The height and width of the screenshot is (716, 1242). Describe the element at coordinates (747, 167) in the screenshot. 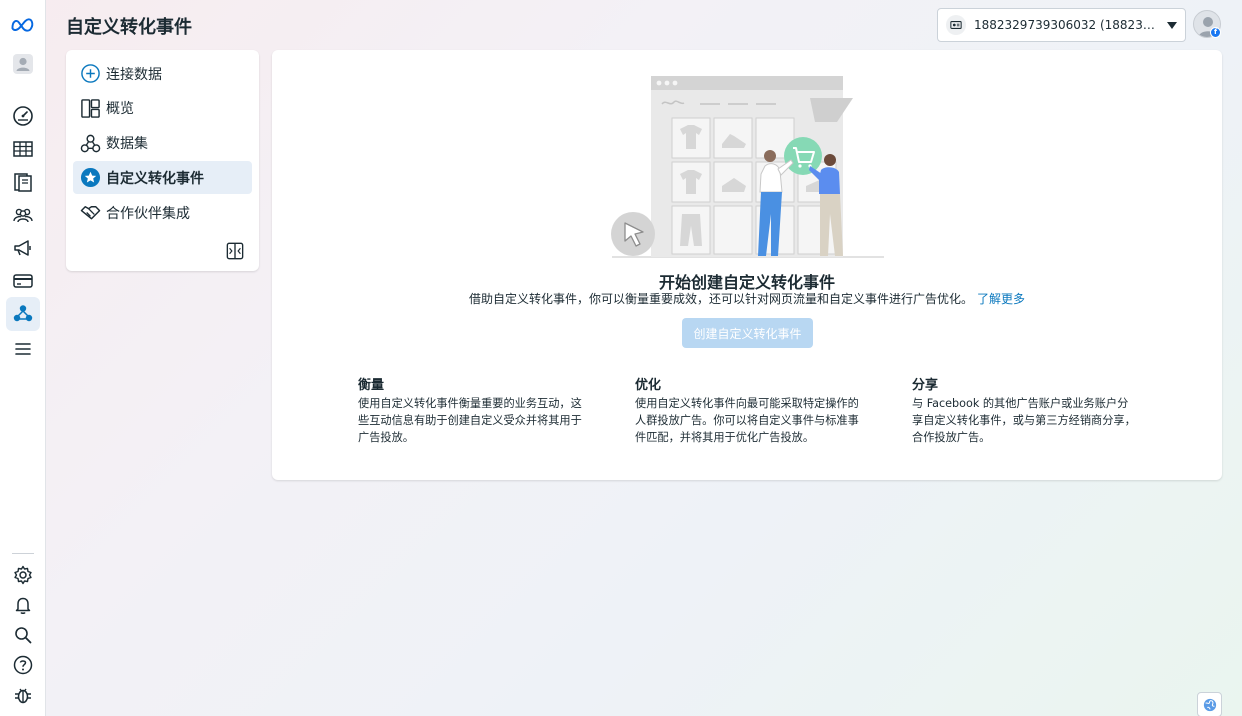

I see `storefront-illustration` at that location.